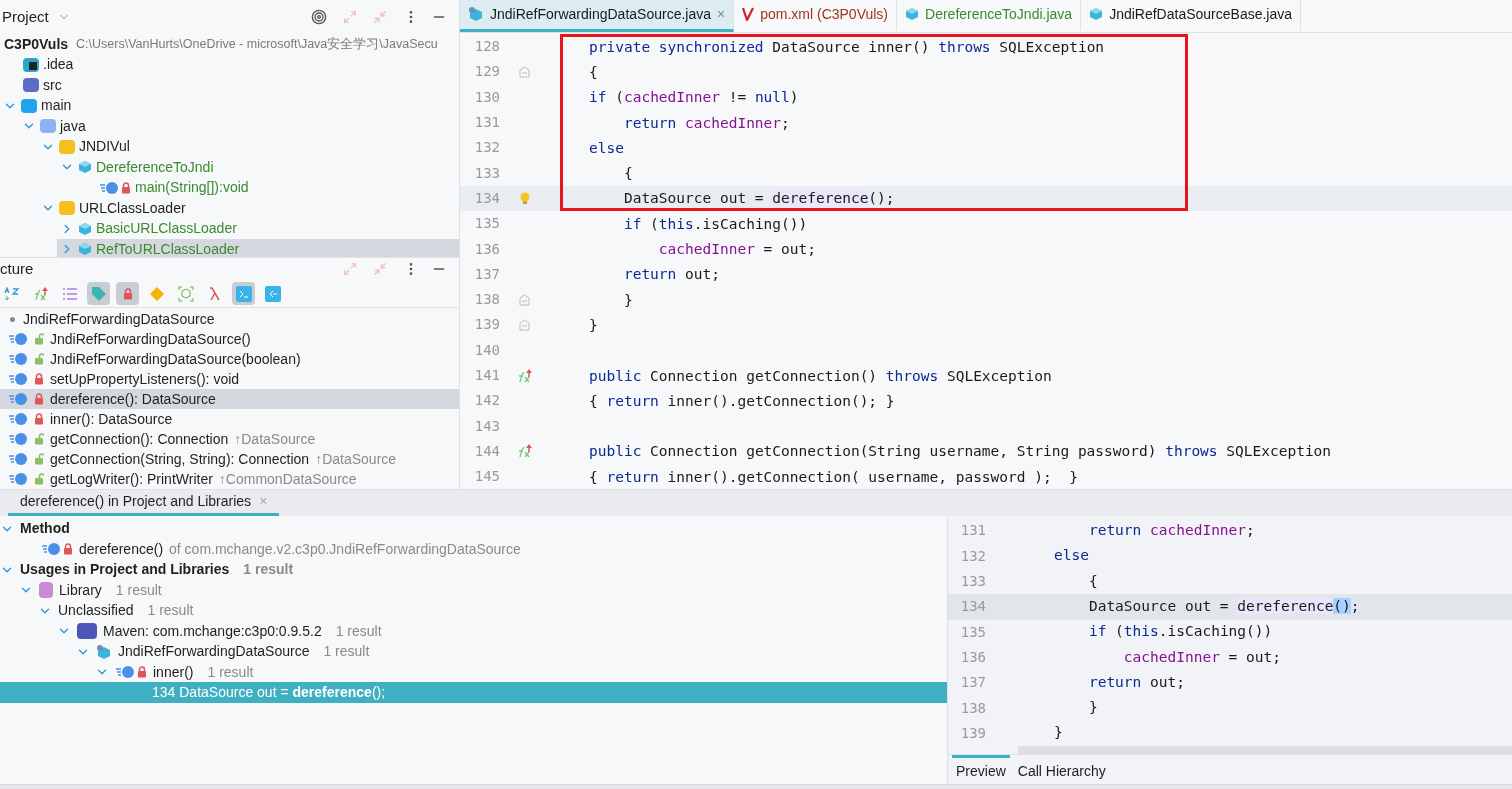 Image resolution: width=1512 pixels, height=789 pixels. Describe the element at coordinates (229, 459) in the screenshot. I see `structure-item: getConnection(String, String): Connection ↑DataSource` at that location.